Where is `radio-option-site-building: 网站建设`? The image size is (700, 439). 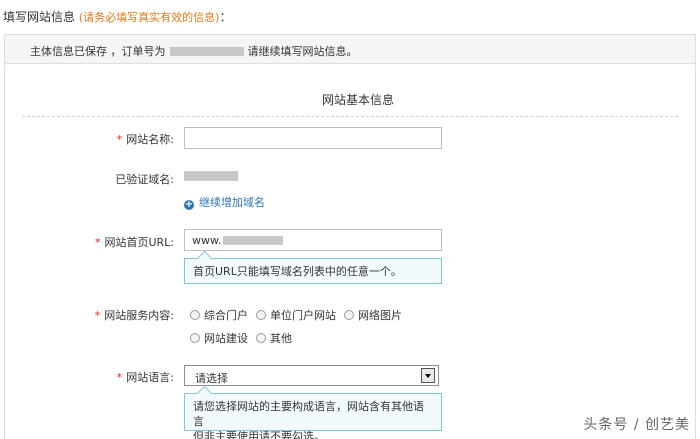
radio-option-site-building: 网站建设 is located at coordinates (219, 338).